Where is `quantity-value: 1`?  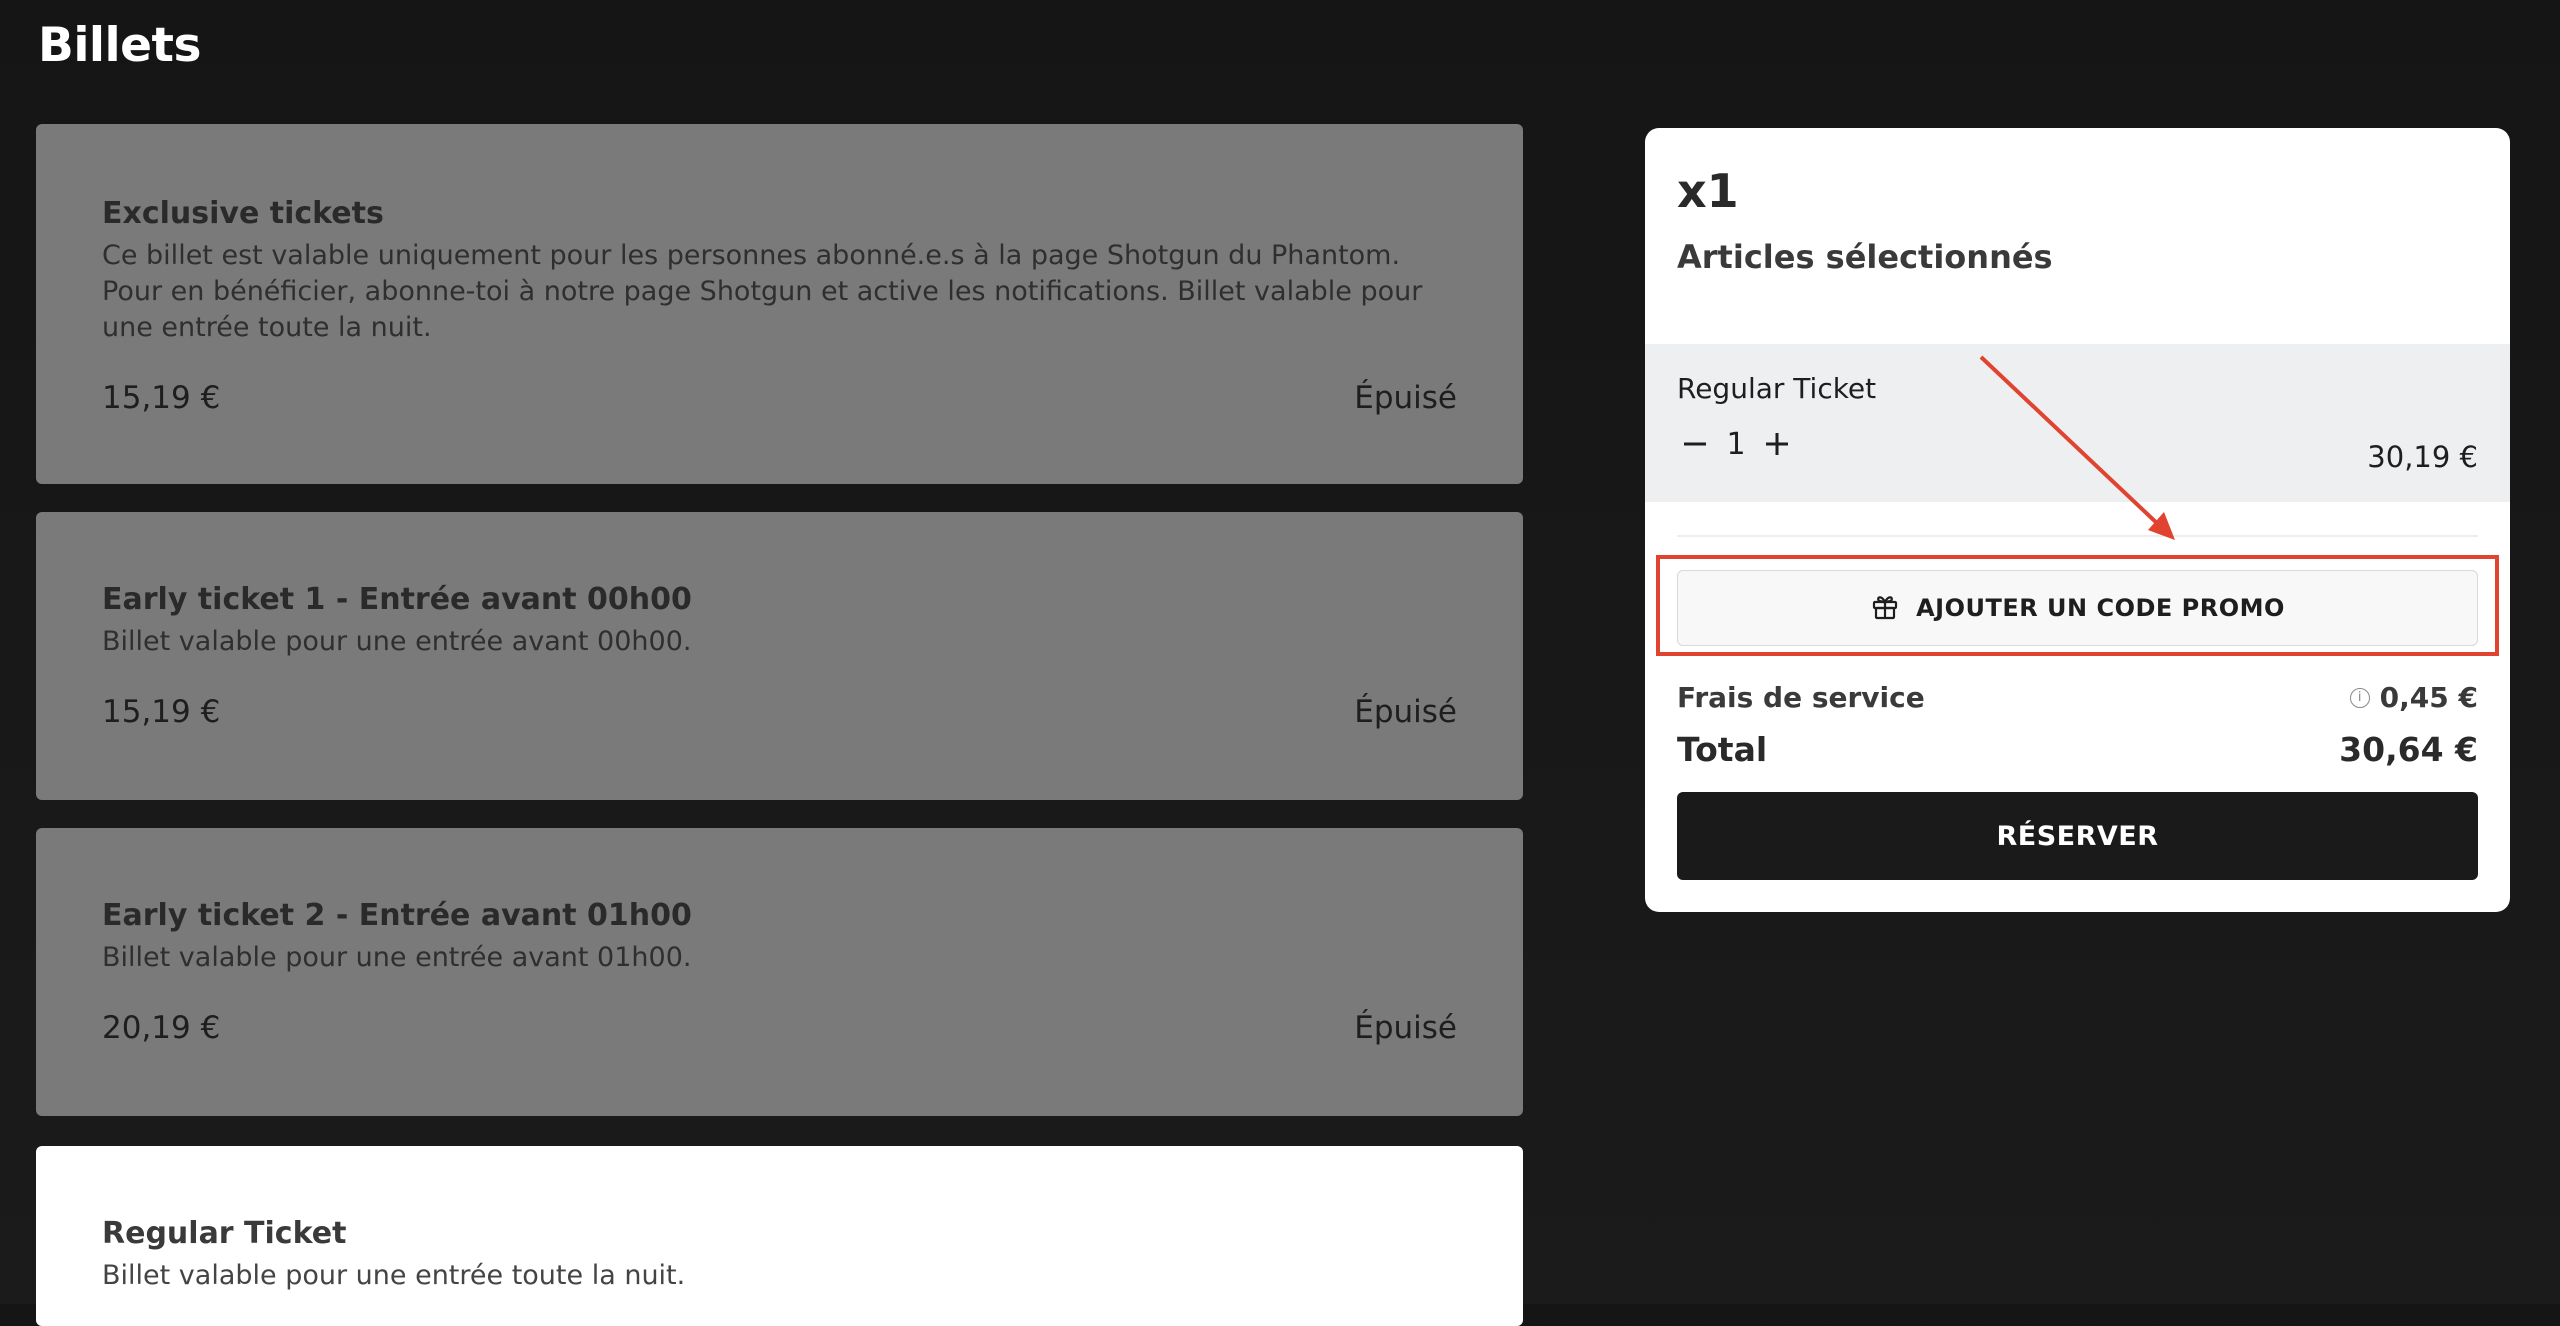 quantity-value: 1 is located at coordinates (1736, 444).